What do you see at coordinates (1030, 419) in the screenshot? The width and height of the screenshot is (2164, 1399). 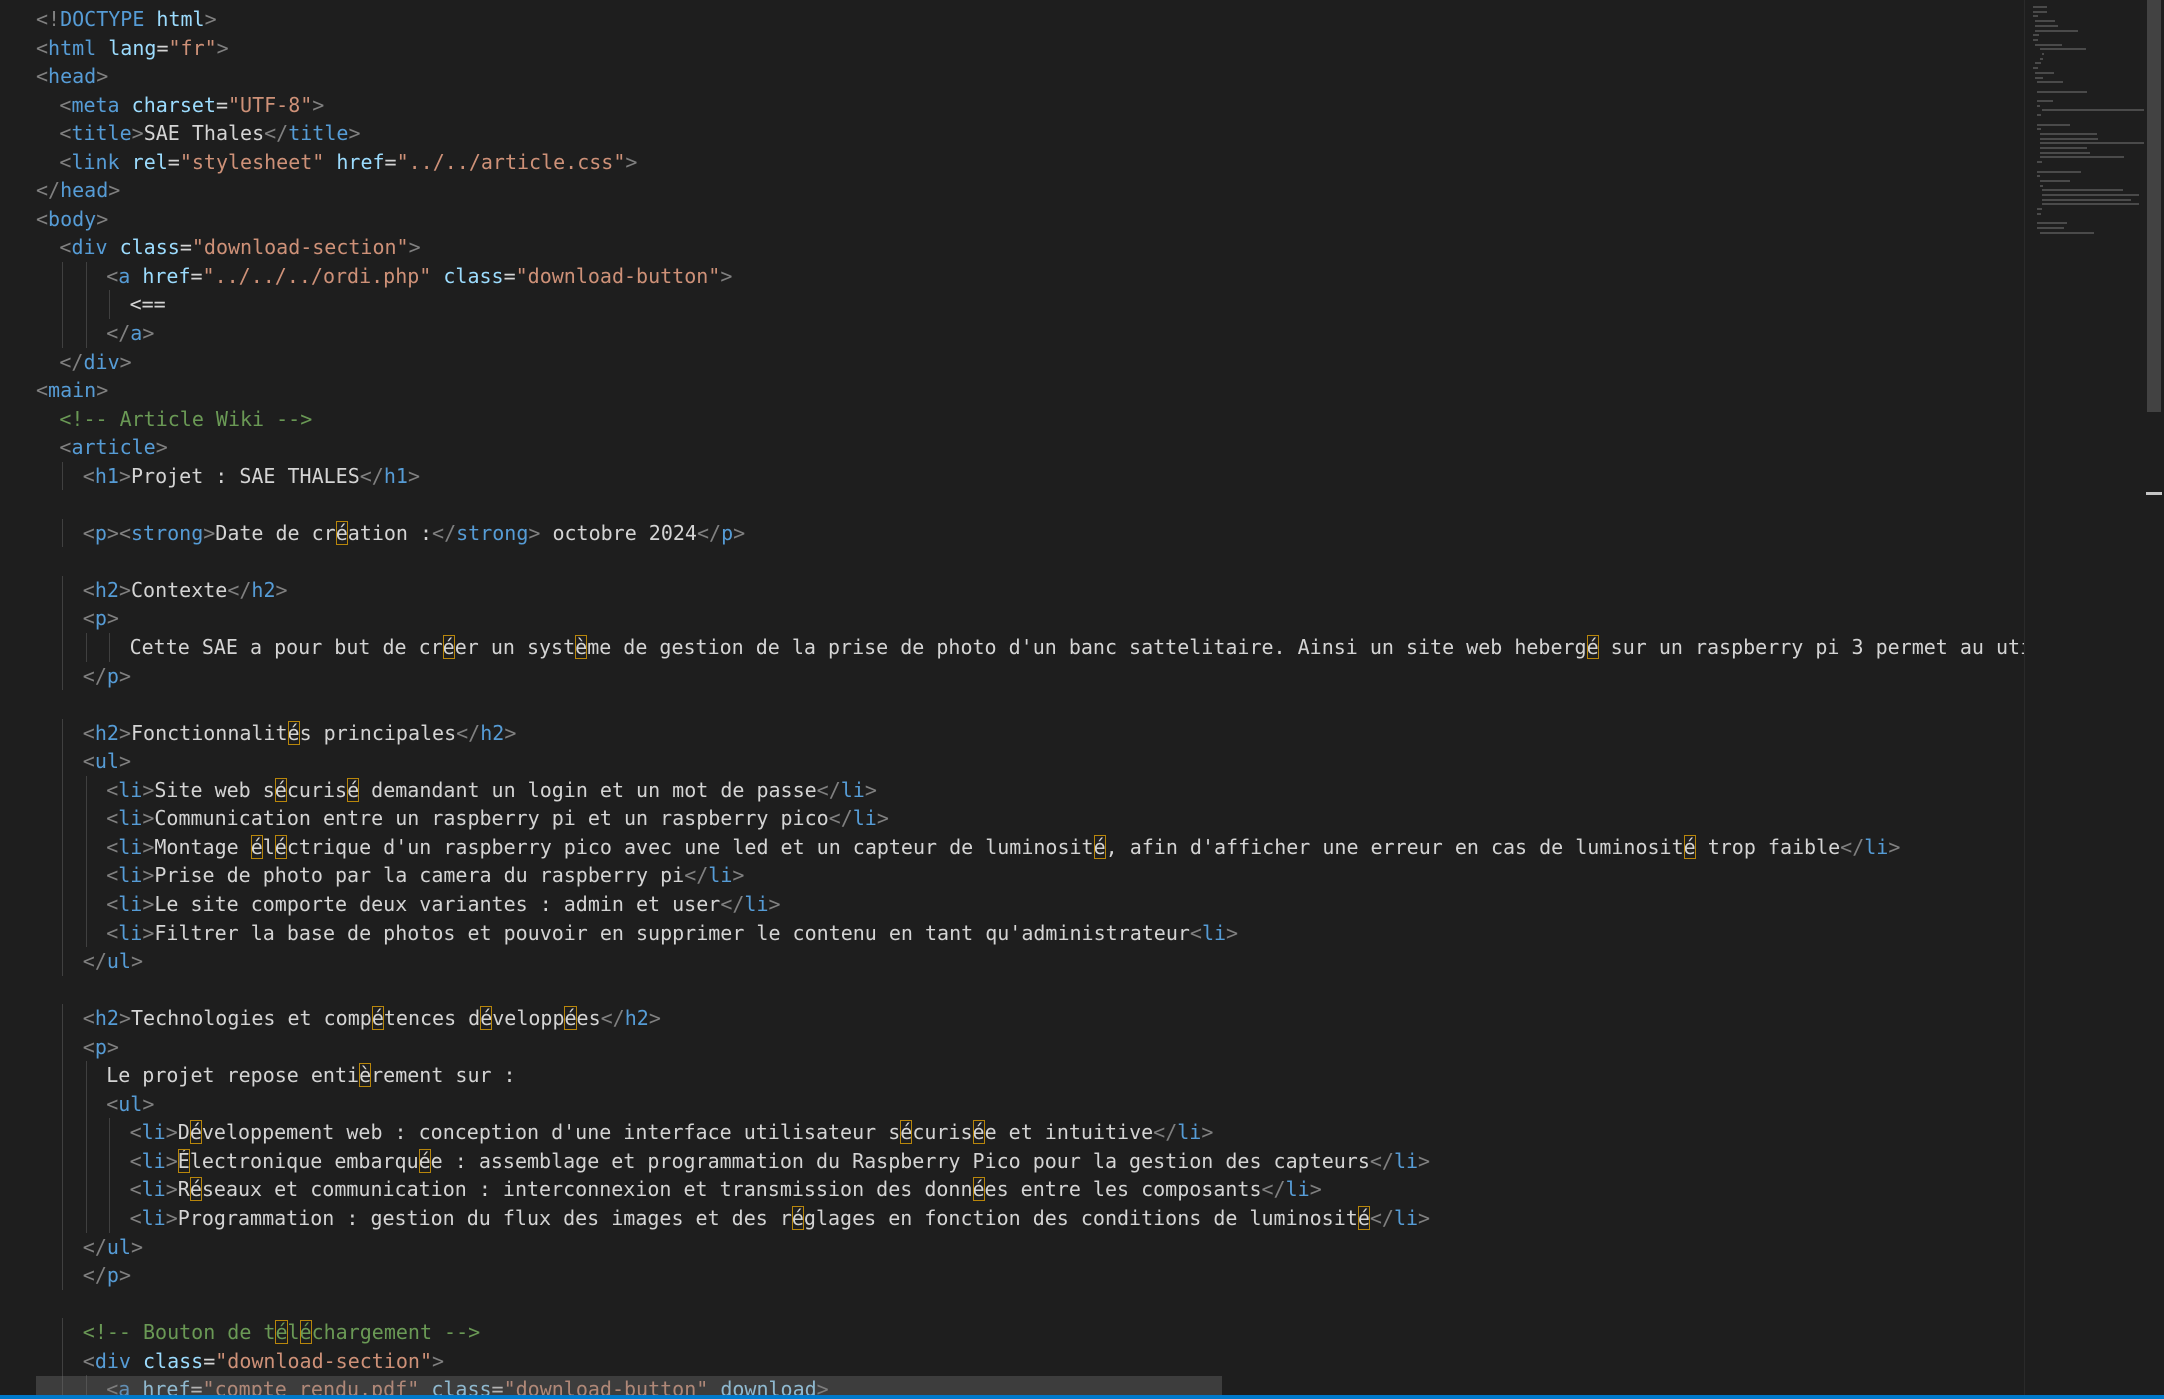 I see `code-line: <!-- Article Wiki -->` at bounding box center [1030, 419].